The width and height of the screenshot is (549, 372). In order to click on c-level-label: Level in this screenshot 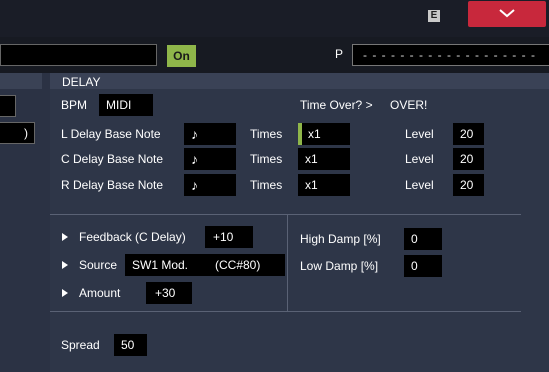, I will do `click(419, 159)`.